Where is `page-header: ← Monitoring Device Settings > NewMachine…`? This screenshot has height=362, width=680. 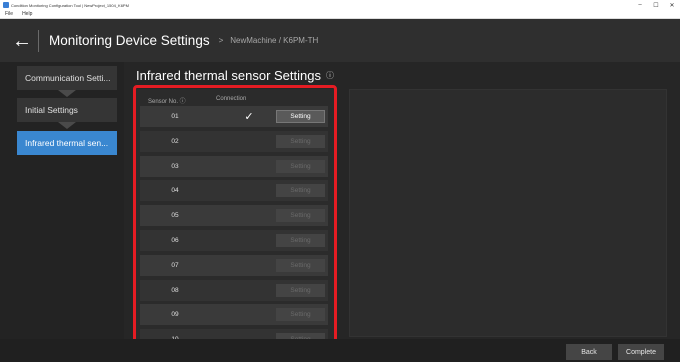
page-header: ← Monitoring Device Settings > NewMachine… is located at coordinates (340, 40).